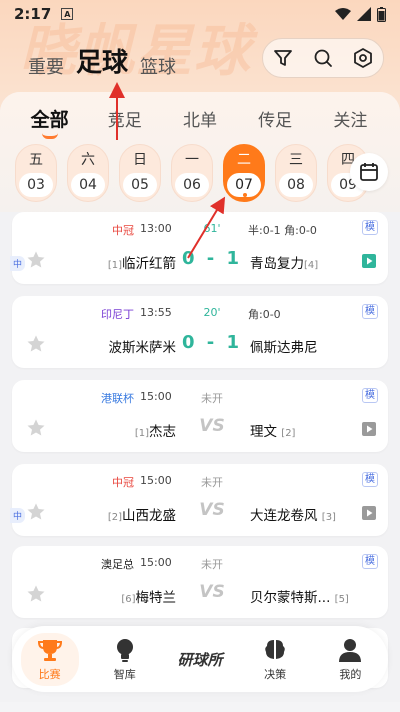 The image size is (400, 712). I want to click on subtab-follow: 关注, so click(350, 118).